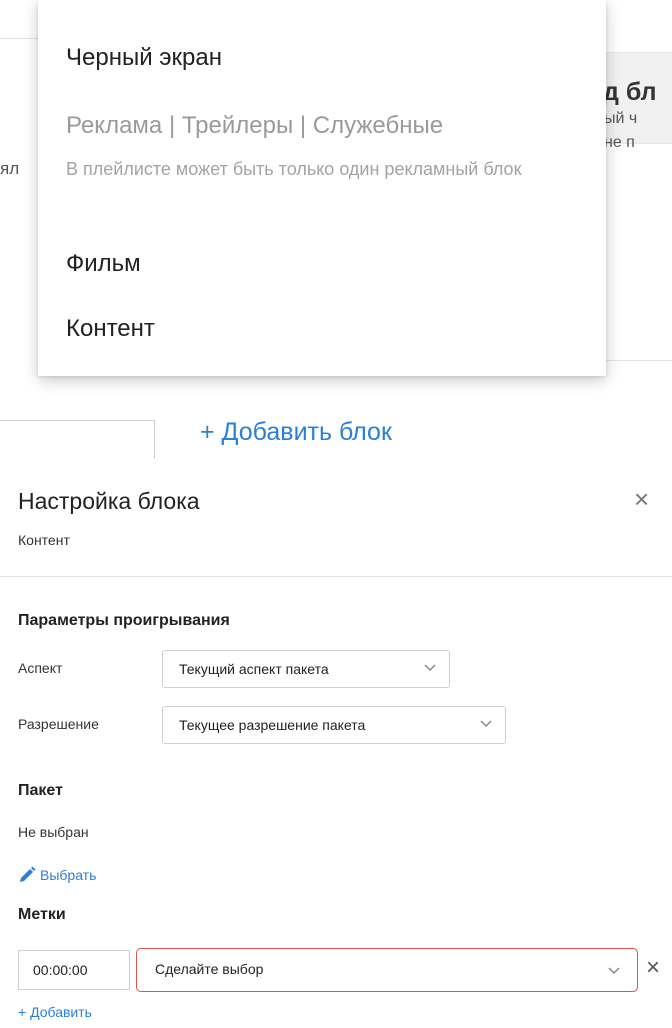 This screenshot has width=672, height=1028. I want to click on tags-section-heading: Метки, so click(42, 914).